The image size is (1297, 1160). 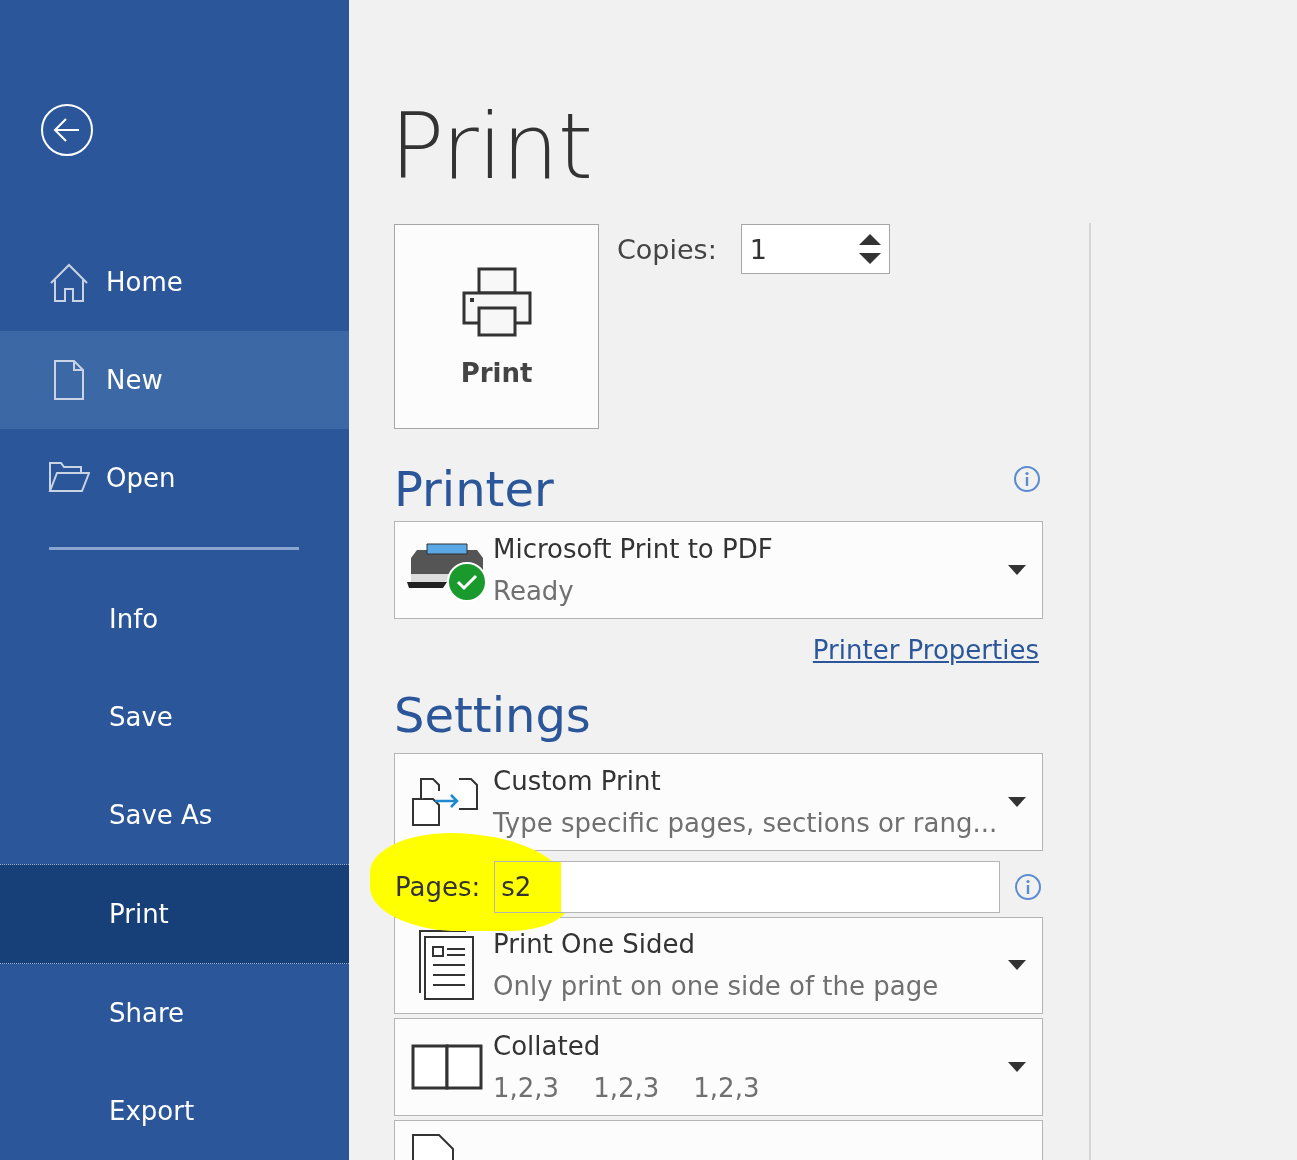 What do you see at coordinates (496, 301) in the screenshot?
I see `printer-icon` at bounding box center [496, 301].